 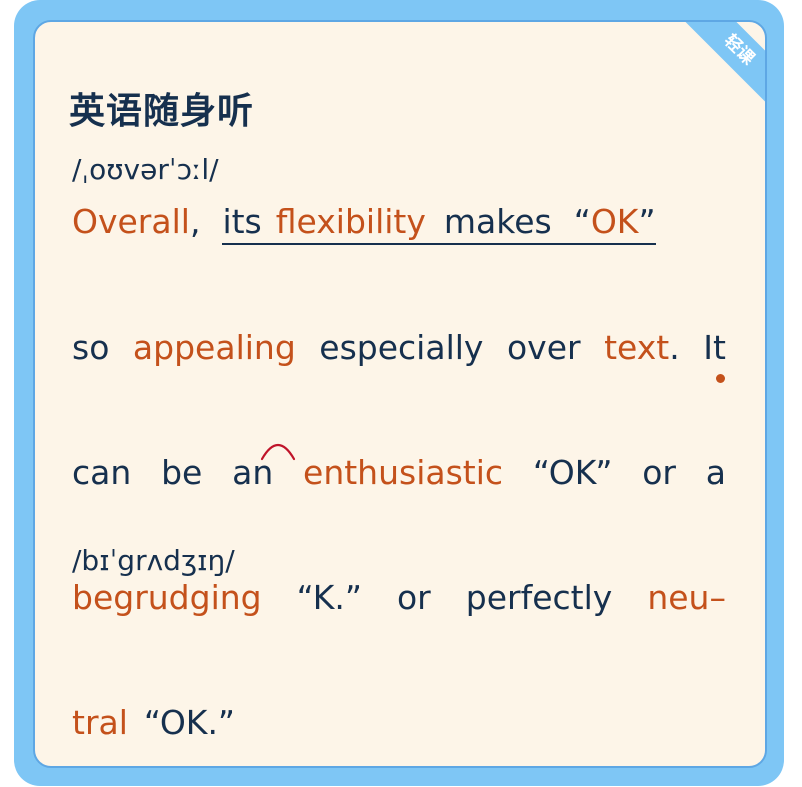 What do you see at coordinates (674, 347) in the screenshot?
I see `punct-period: .` at bounding box center [674, 347].